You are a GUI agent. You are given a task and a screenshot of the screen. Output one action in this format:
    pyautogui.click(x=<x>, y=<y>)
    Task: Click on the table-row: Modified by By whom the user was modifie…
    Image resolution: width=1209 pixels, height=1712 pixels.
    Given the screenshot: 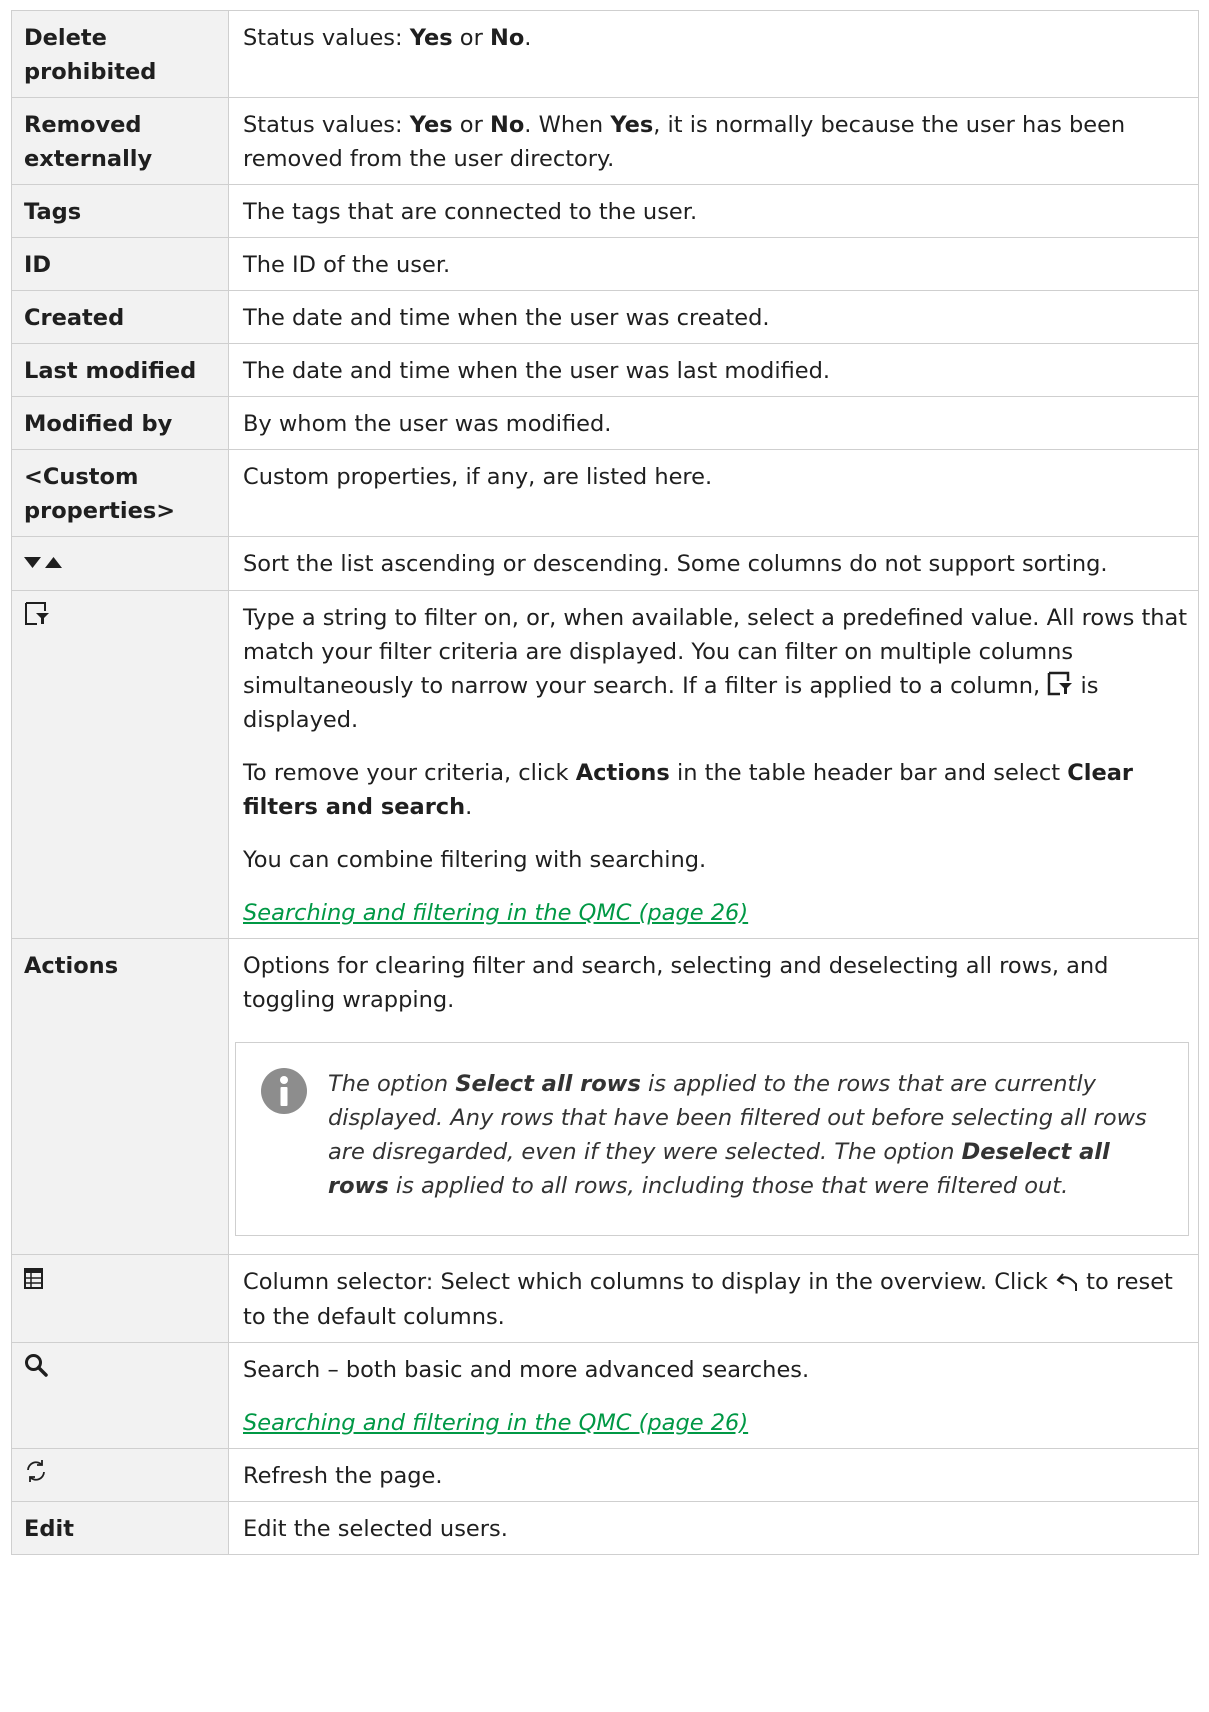 What is the action you would take?
    pyautogui.click(x=605, y=423)
    